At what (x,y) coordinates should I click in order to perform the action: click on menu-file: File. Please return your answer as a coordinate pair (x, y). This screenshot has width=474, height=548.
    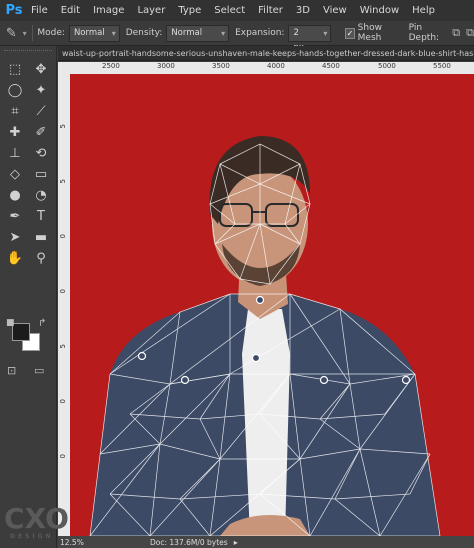
    Looking at the image, I should click on (39, 10).